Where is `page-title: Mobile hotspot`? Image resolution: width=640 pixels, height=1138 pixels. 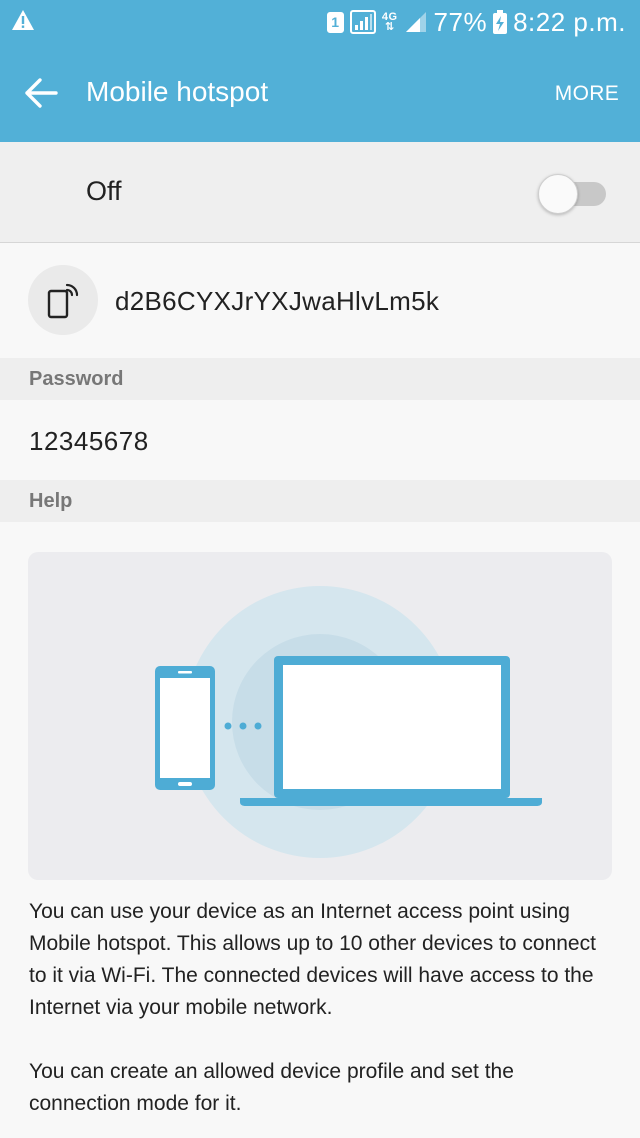
page-title: Mobile hotspot is located at coordinates (177, 91).